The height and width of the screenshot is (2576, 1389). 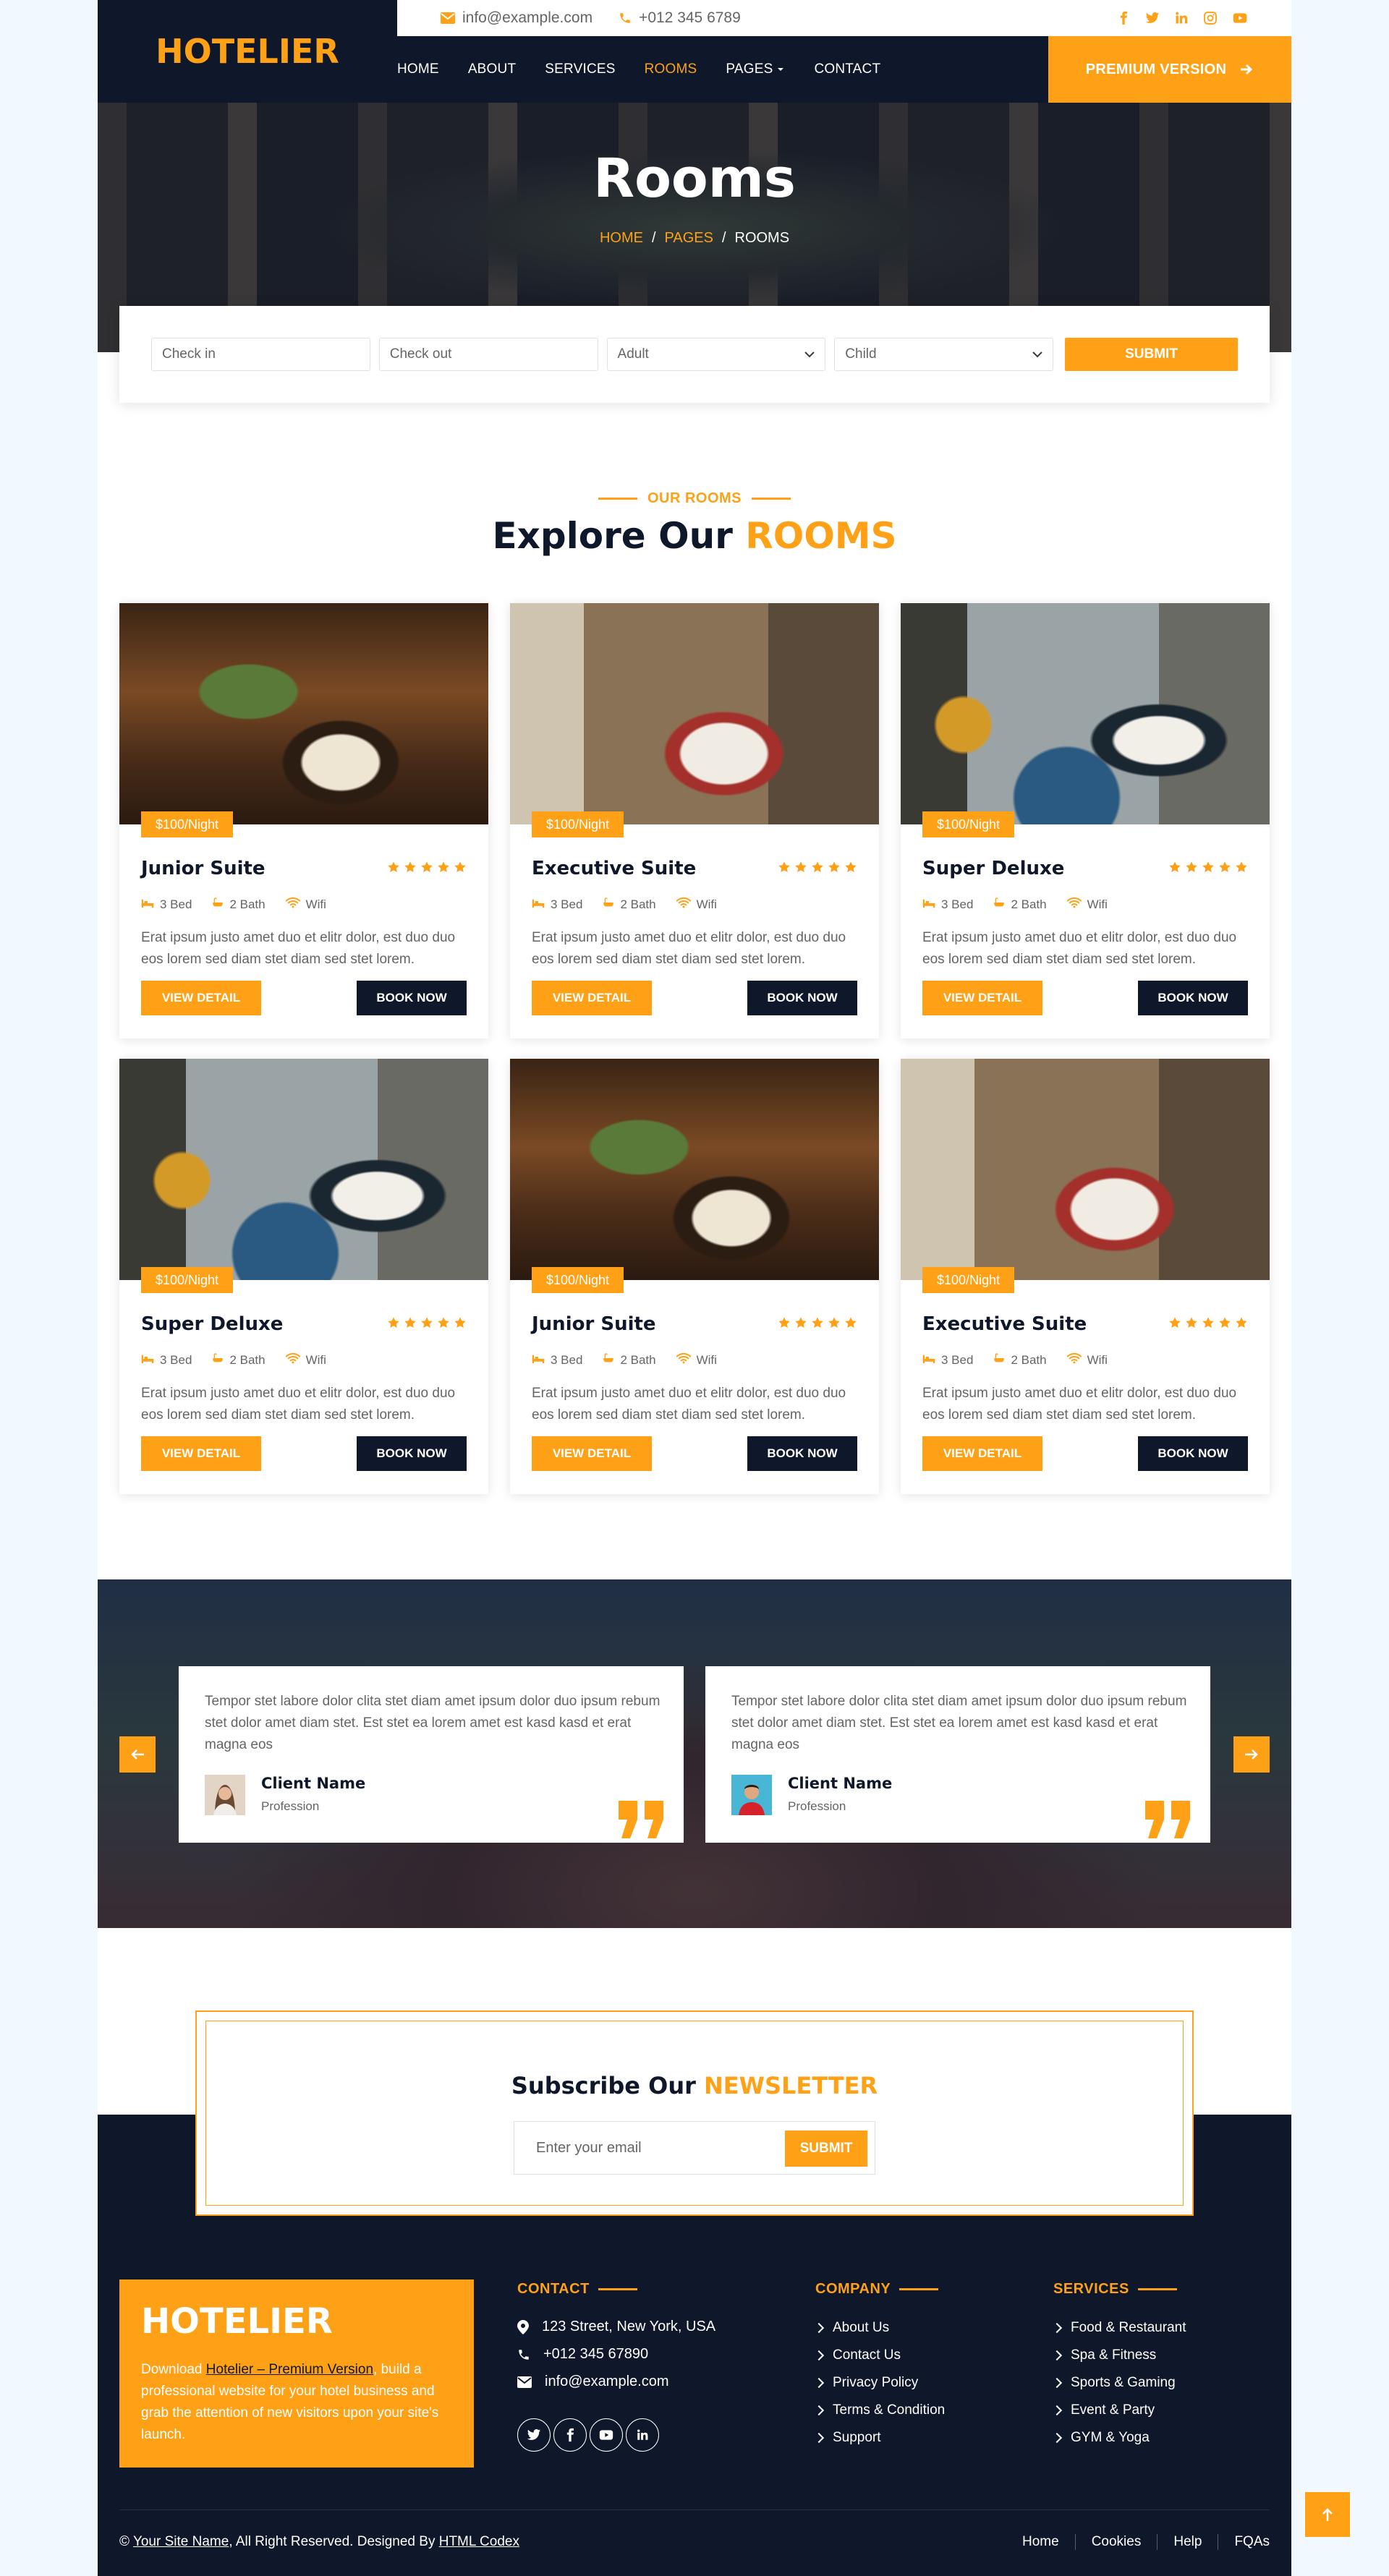 I want to click on nav-home: HOME, so click(x=418, y=69).